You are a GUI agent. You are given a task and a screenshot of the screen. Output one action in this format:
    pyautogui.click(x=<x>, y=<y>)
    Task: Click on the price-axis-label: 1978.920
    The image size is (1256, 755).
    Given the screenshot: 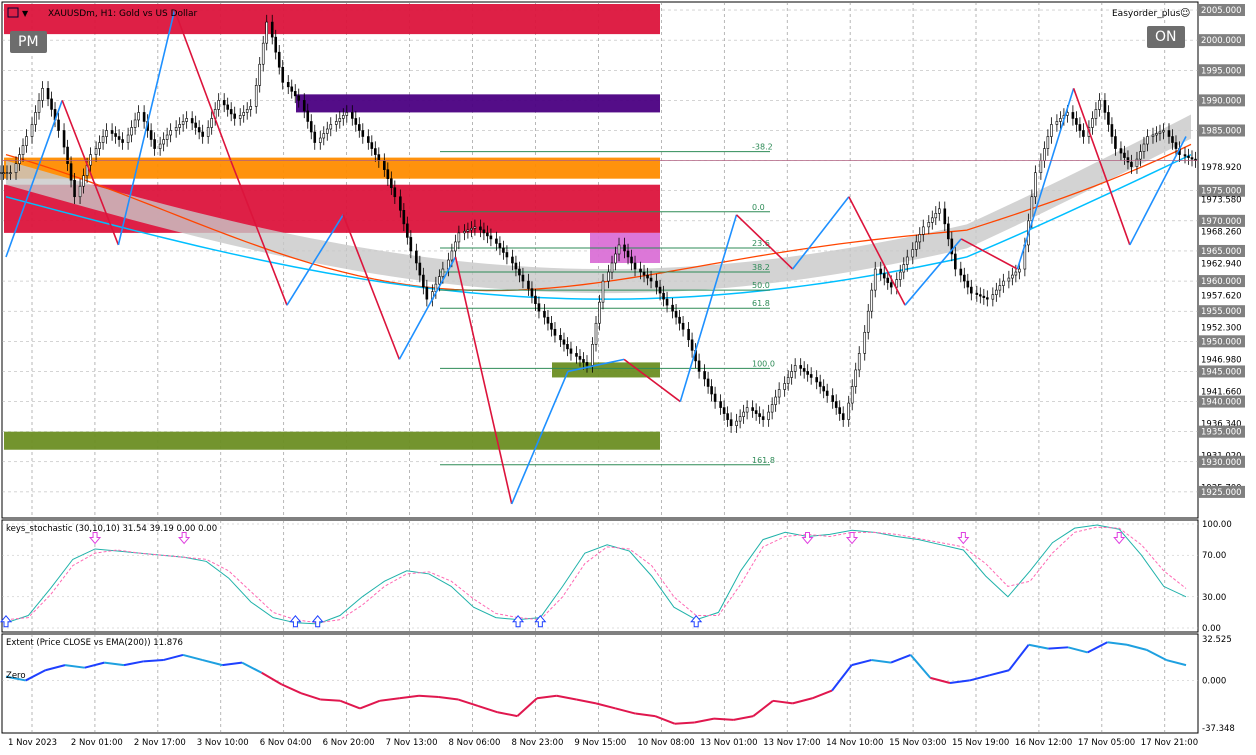 What is the action you would take?
    pyautogui.click(x=1221, y=168)
    